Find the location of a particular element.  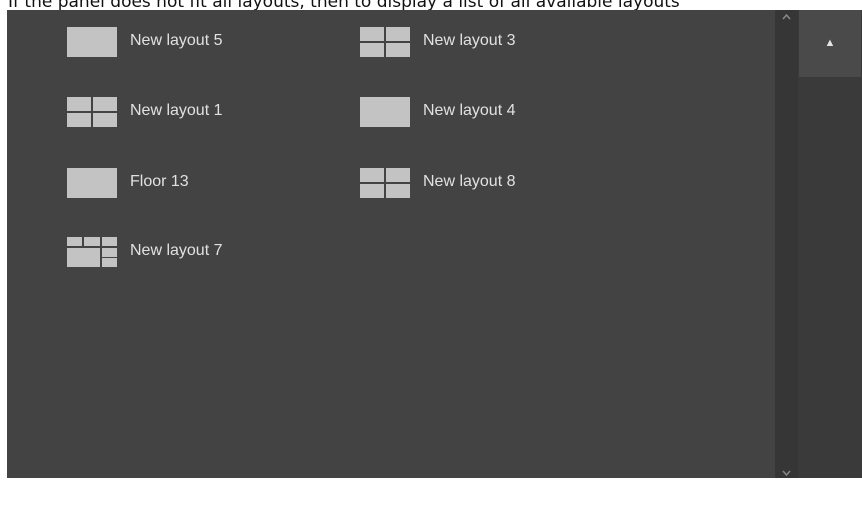

scroll-down-icon is located at coordinates (786, 473).